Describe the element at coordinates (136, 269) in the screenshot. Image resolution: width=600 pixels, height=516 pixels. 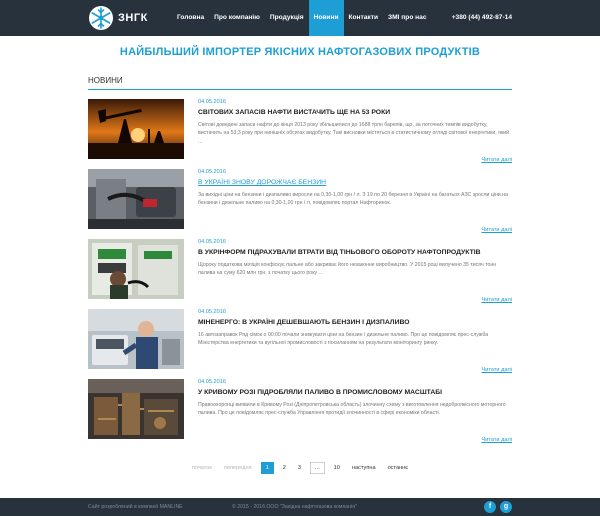
I see `news-image-gas-station` at that location.